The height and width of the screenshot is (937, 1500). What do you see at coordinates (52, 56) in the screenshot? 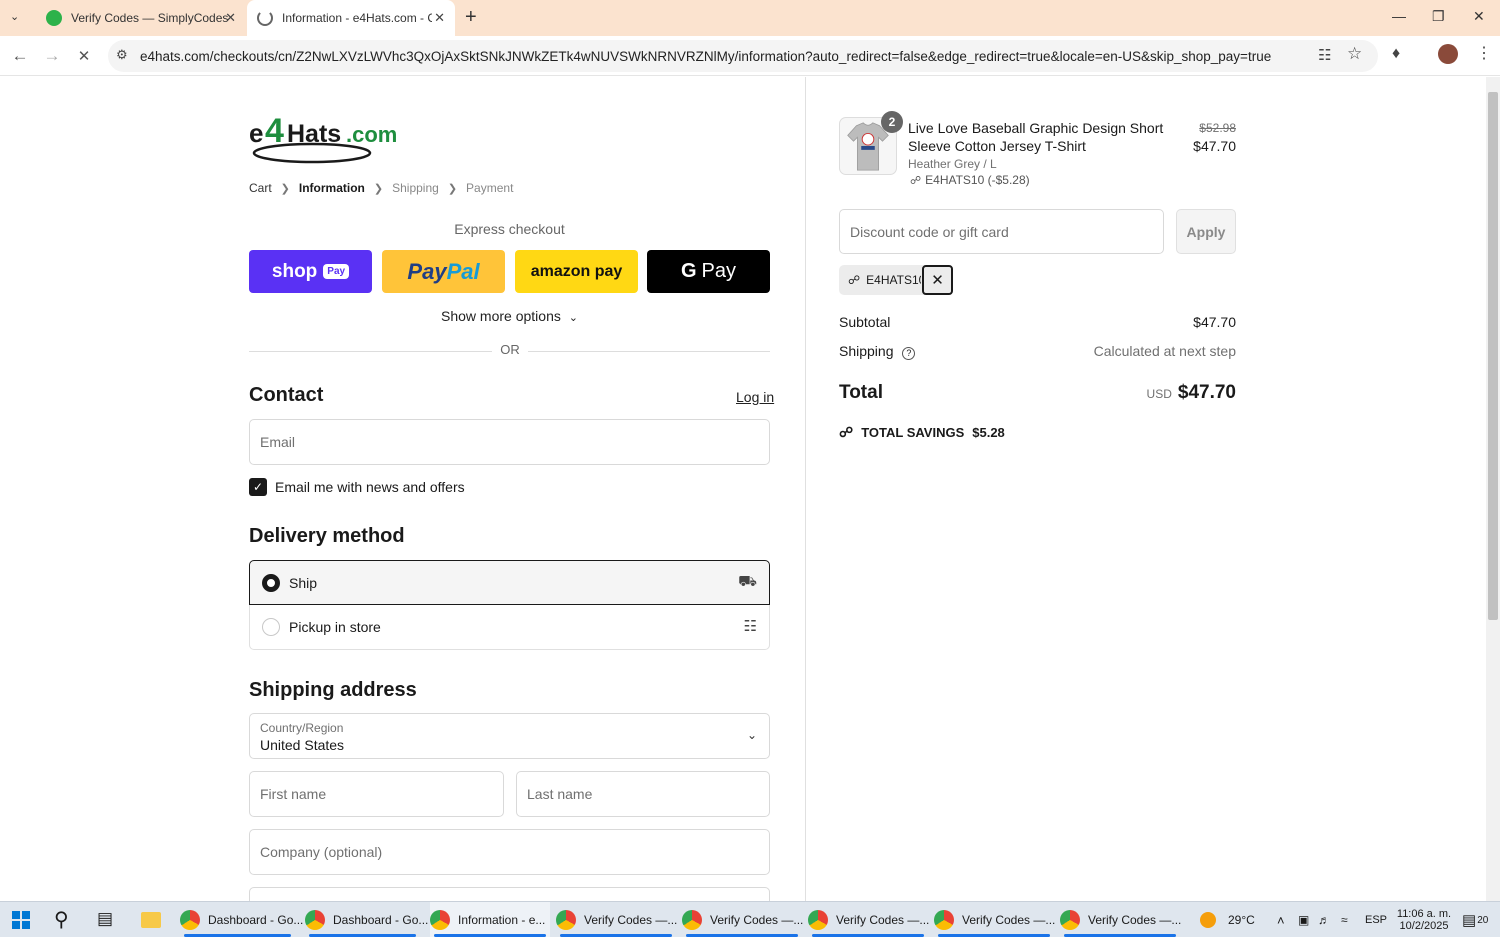
I see `forward-icon: →` at bounding box center [52, 56].